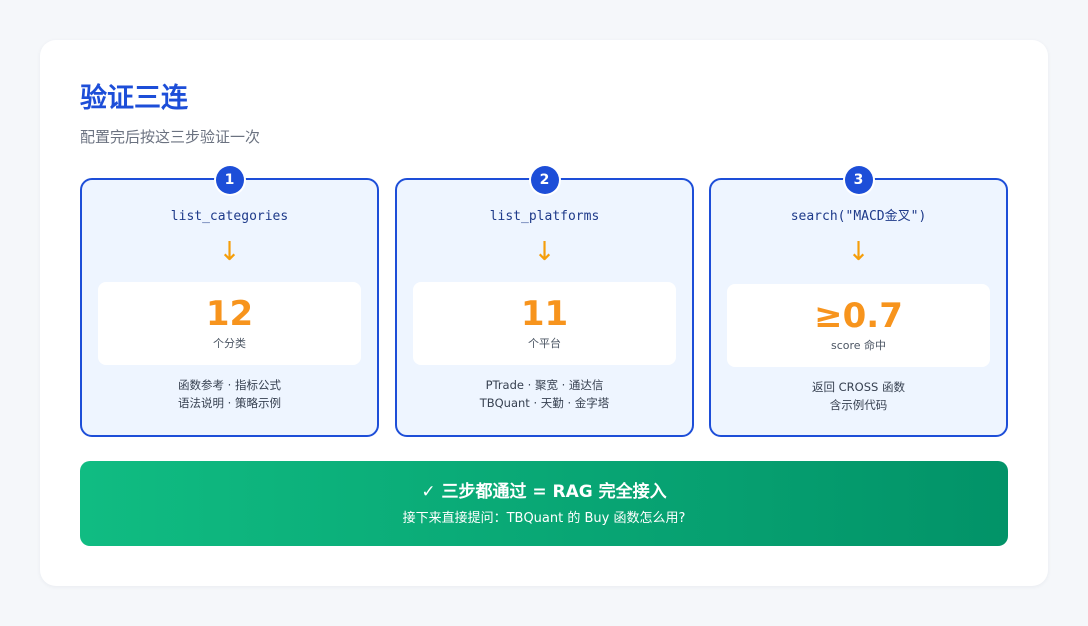 The width and height of the screenshot is (1088, 626). Describe the element at coordinates (858, 396) in the screenshot. I see `step-description: 返回 CROSS 函数 含示例代码` at that location.